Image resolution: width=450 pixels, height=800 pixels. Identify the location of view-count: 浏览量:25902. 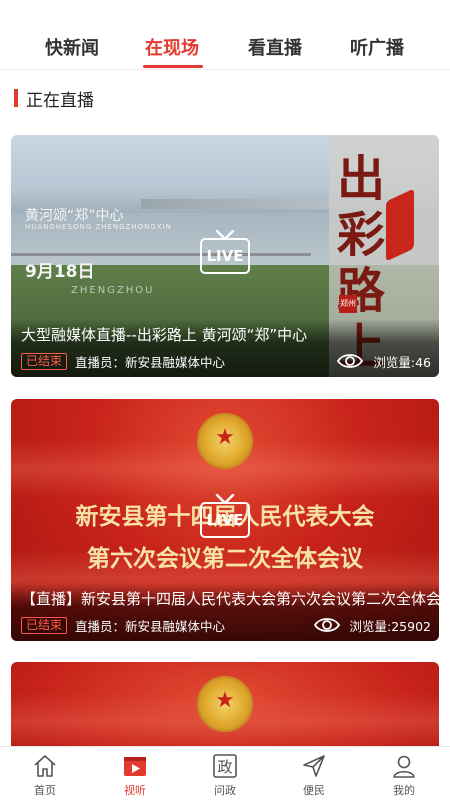
(372, 625).